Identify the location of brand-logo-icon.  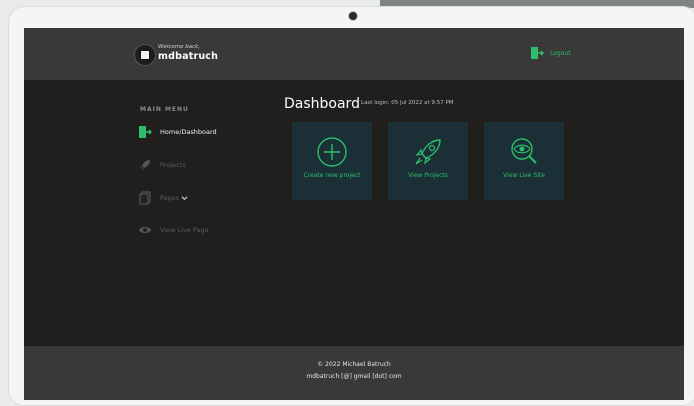
(145, 55).